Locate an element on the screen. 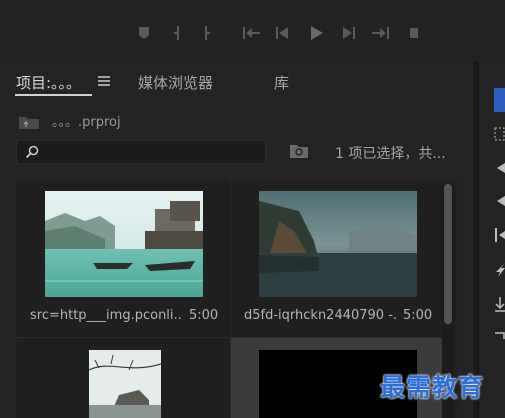 This screenshot has width=505, height=418. go-to-out-icon is located at coordinates (380, 33).